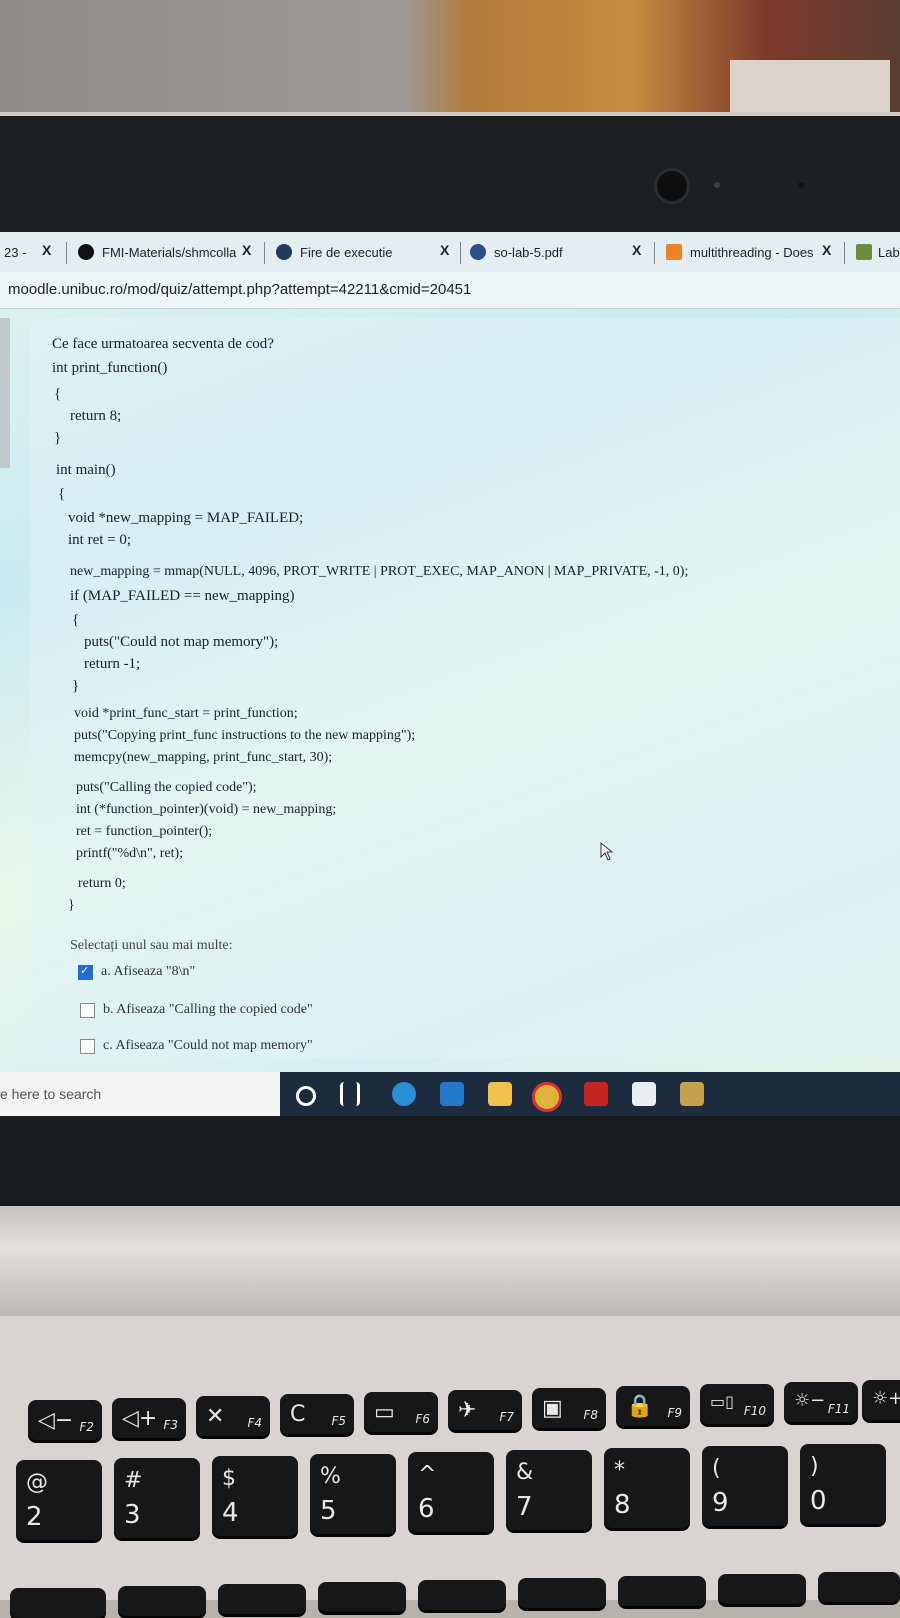  What do you see at coordinates (560, 252) in the screenshot?
I see `tab-3: so-lab-5.pdf X` at bounding box center [560, 252].